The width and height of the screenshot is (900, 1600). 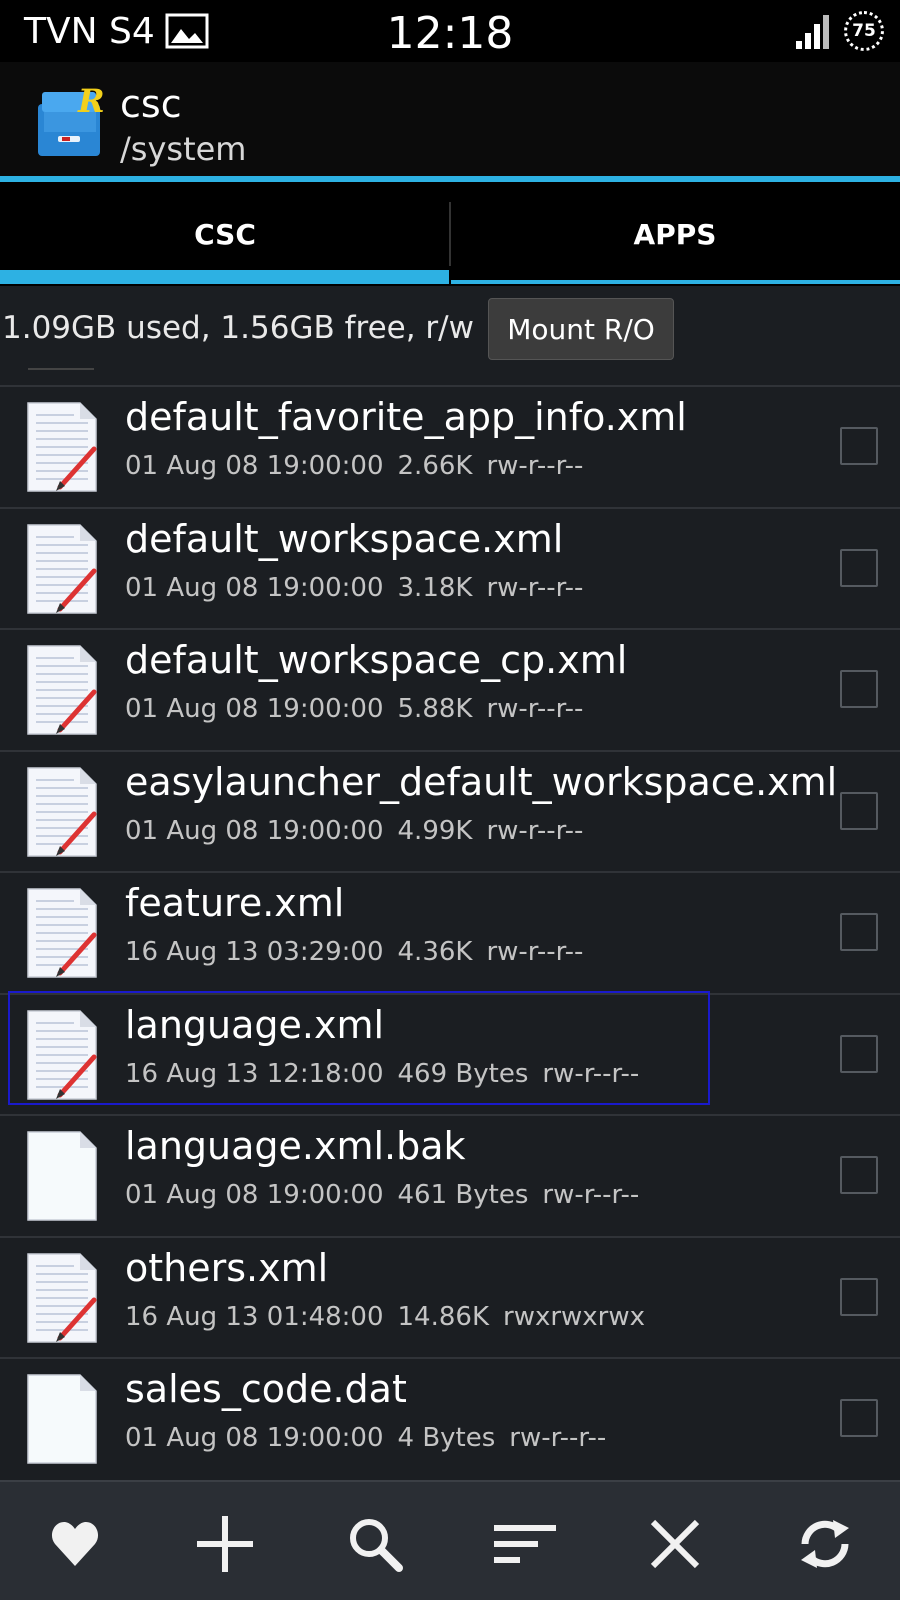 What do you see at coordinates (481, 781) in the screenshot?
I see `file-name: easylauncher_default_workspace.xml` at bounding box center [481, 781].